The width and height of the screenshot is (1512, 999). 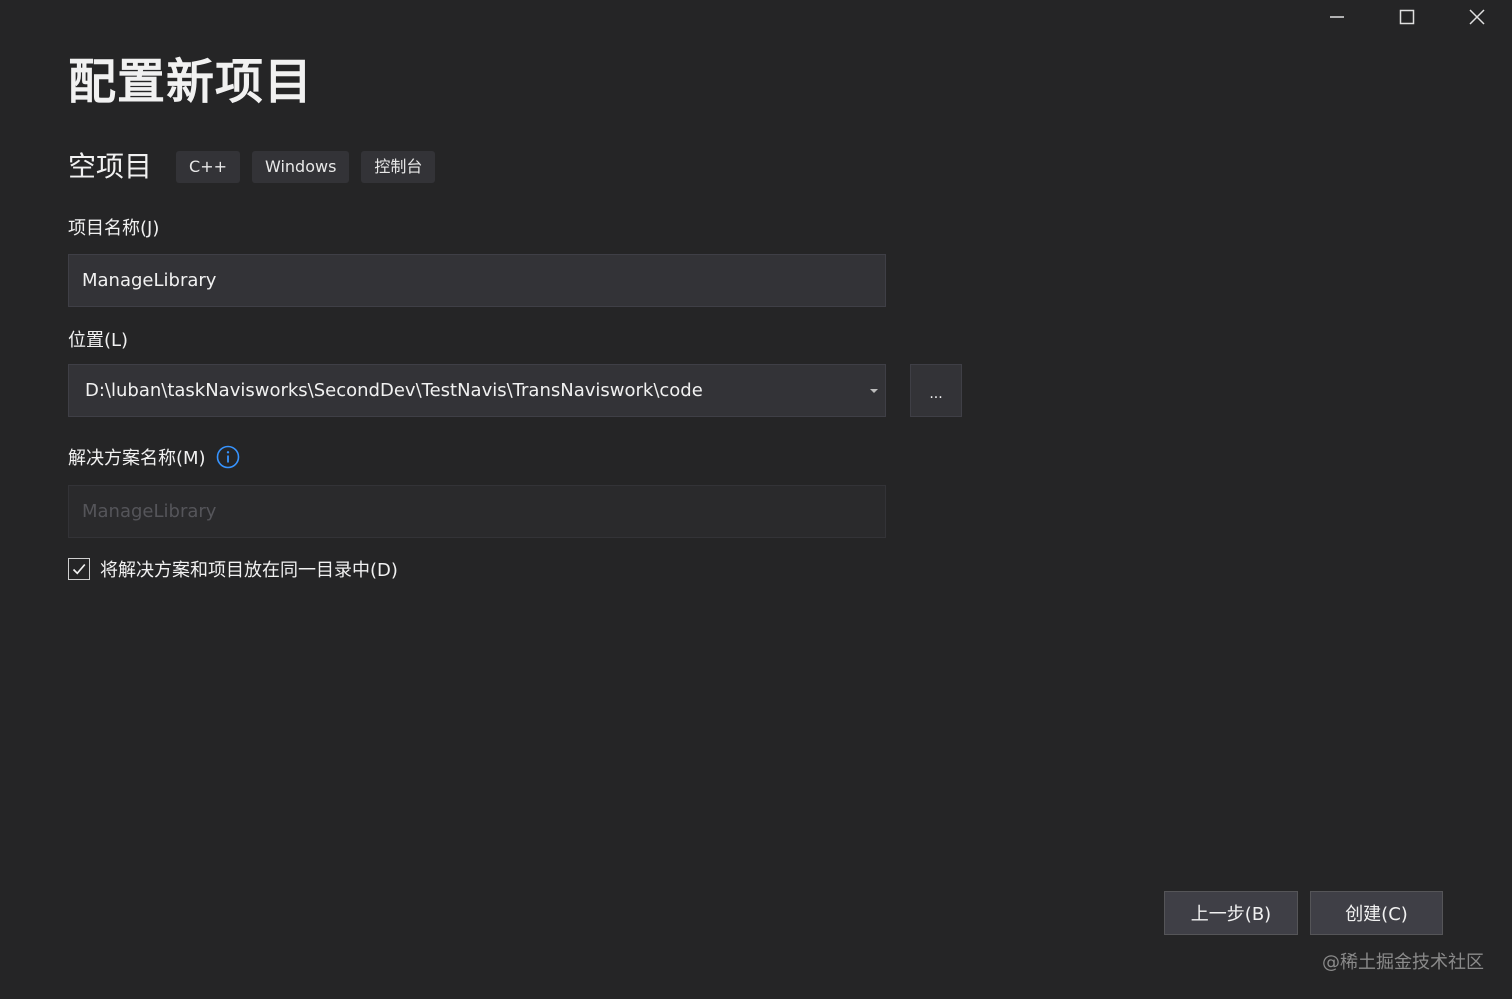 What do you see at coordinates (477, 511) in the screenshot?
I see `solution-name-input` at bounding box center [477, 511].